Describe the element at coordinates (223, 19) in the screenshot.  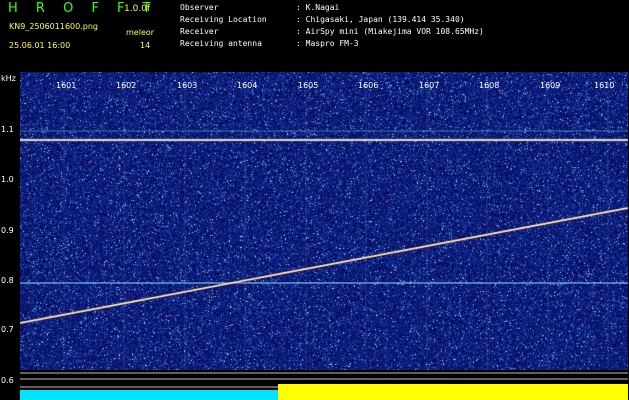
I see `info-location-label: Receiving Location` at that location.